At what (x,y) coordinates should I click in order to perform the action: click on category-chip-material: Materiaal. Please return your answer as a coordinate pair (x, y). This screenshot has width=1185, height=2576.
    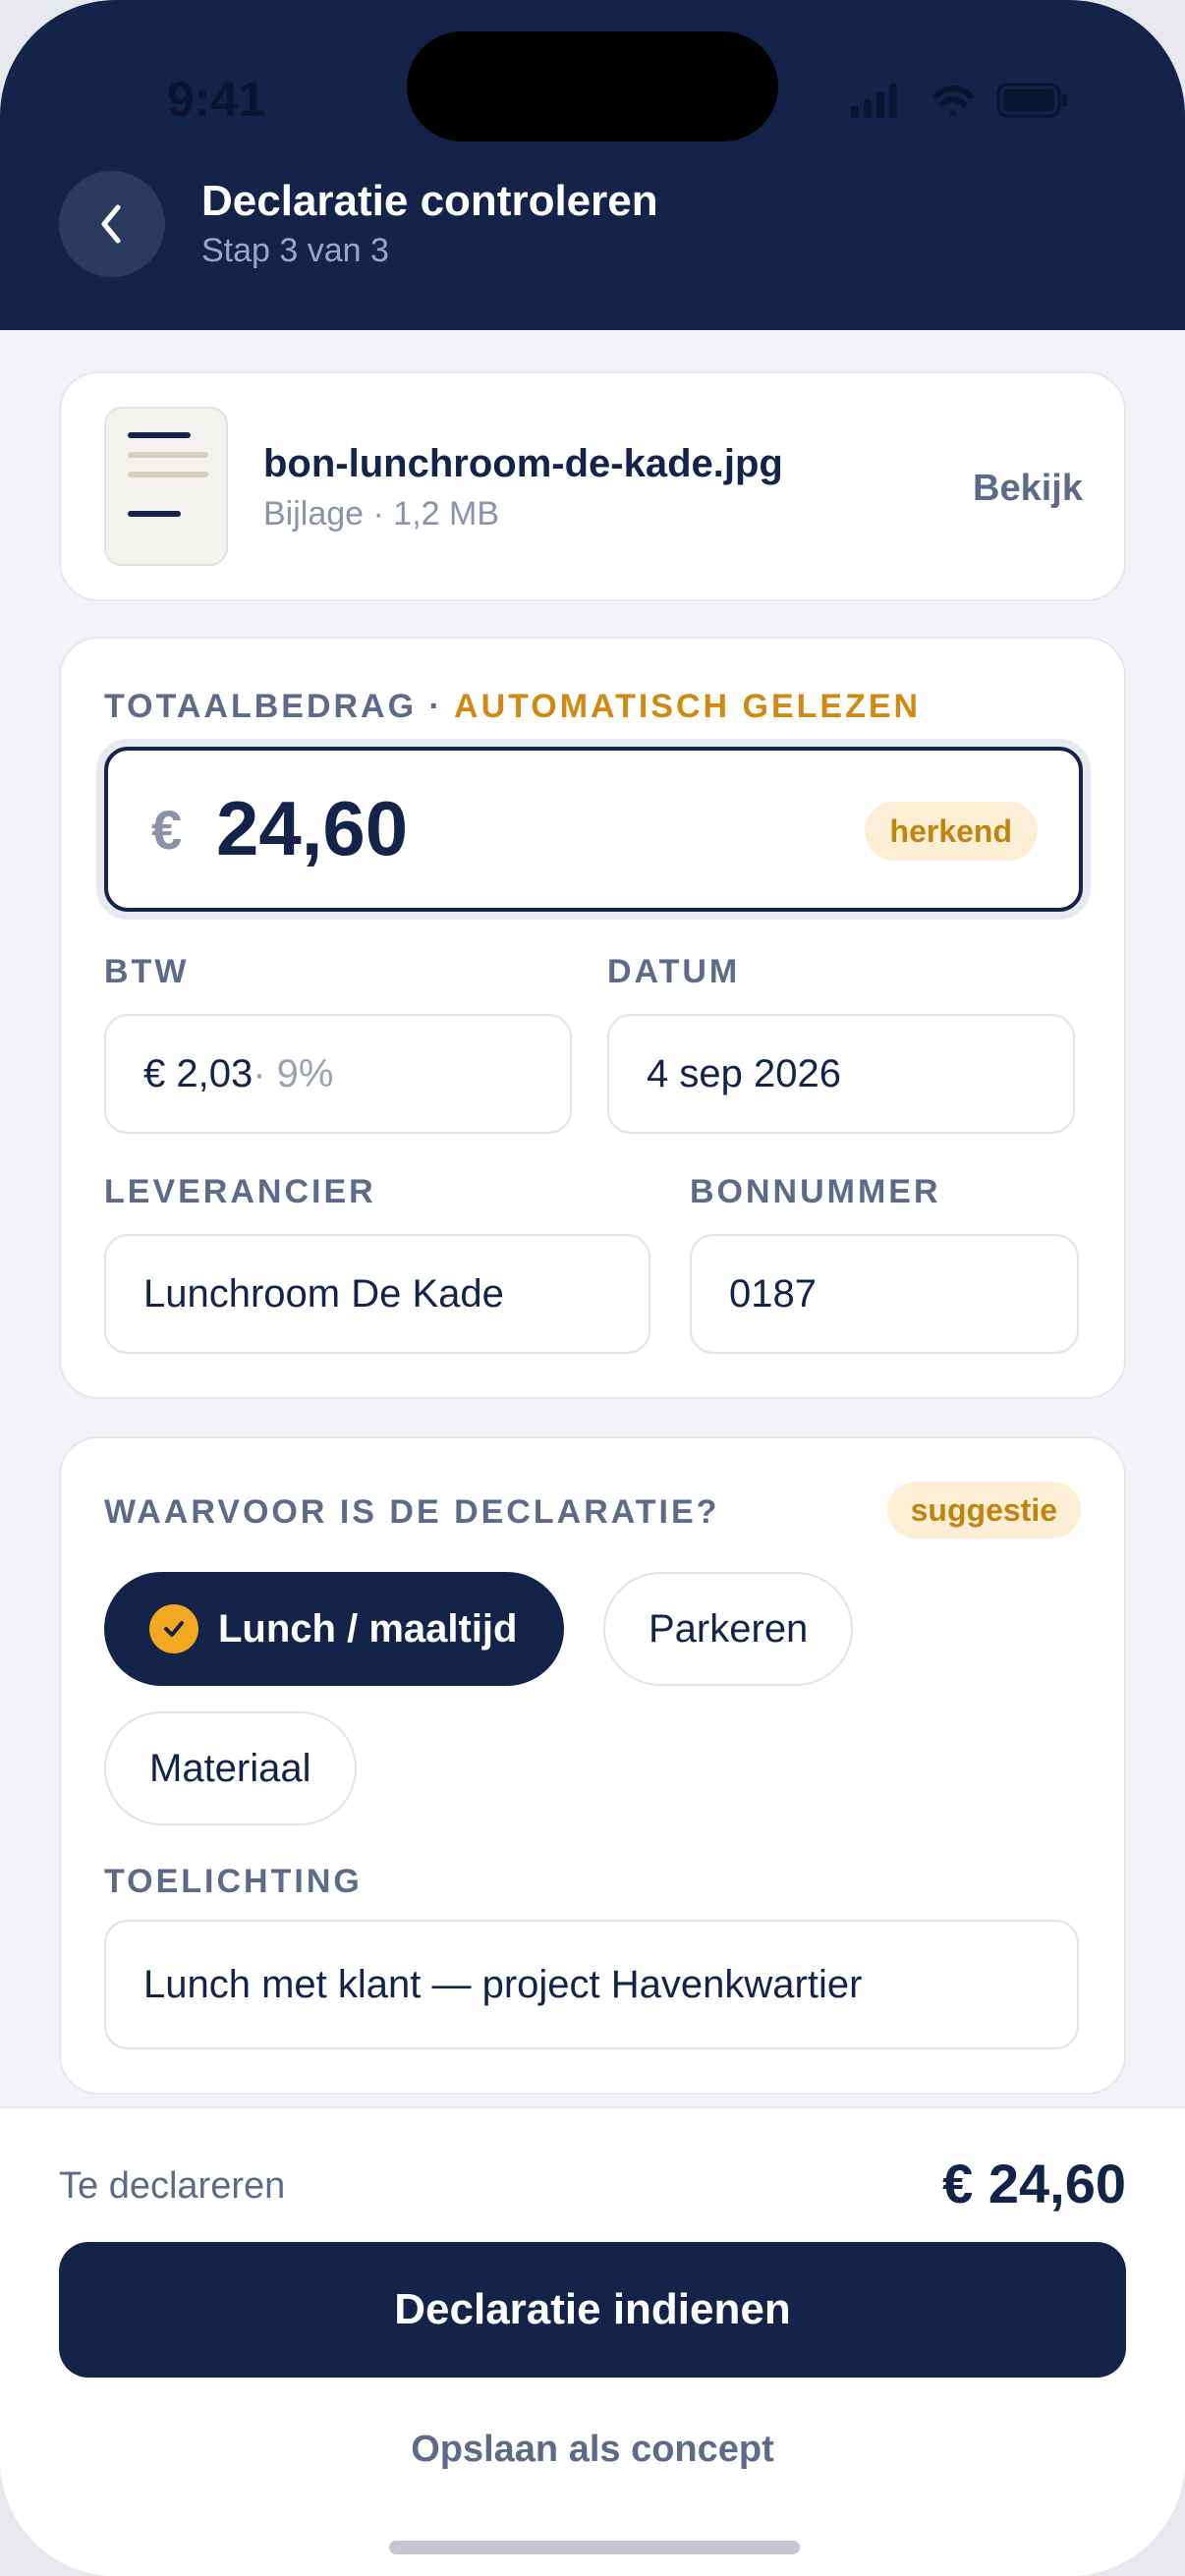
    Looking at the image, I should click on (231, 1768).